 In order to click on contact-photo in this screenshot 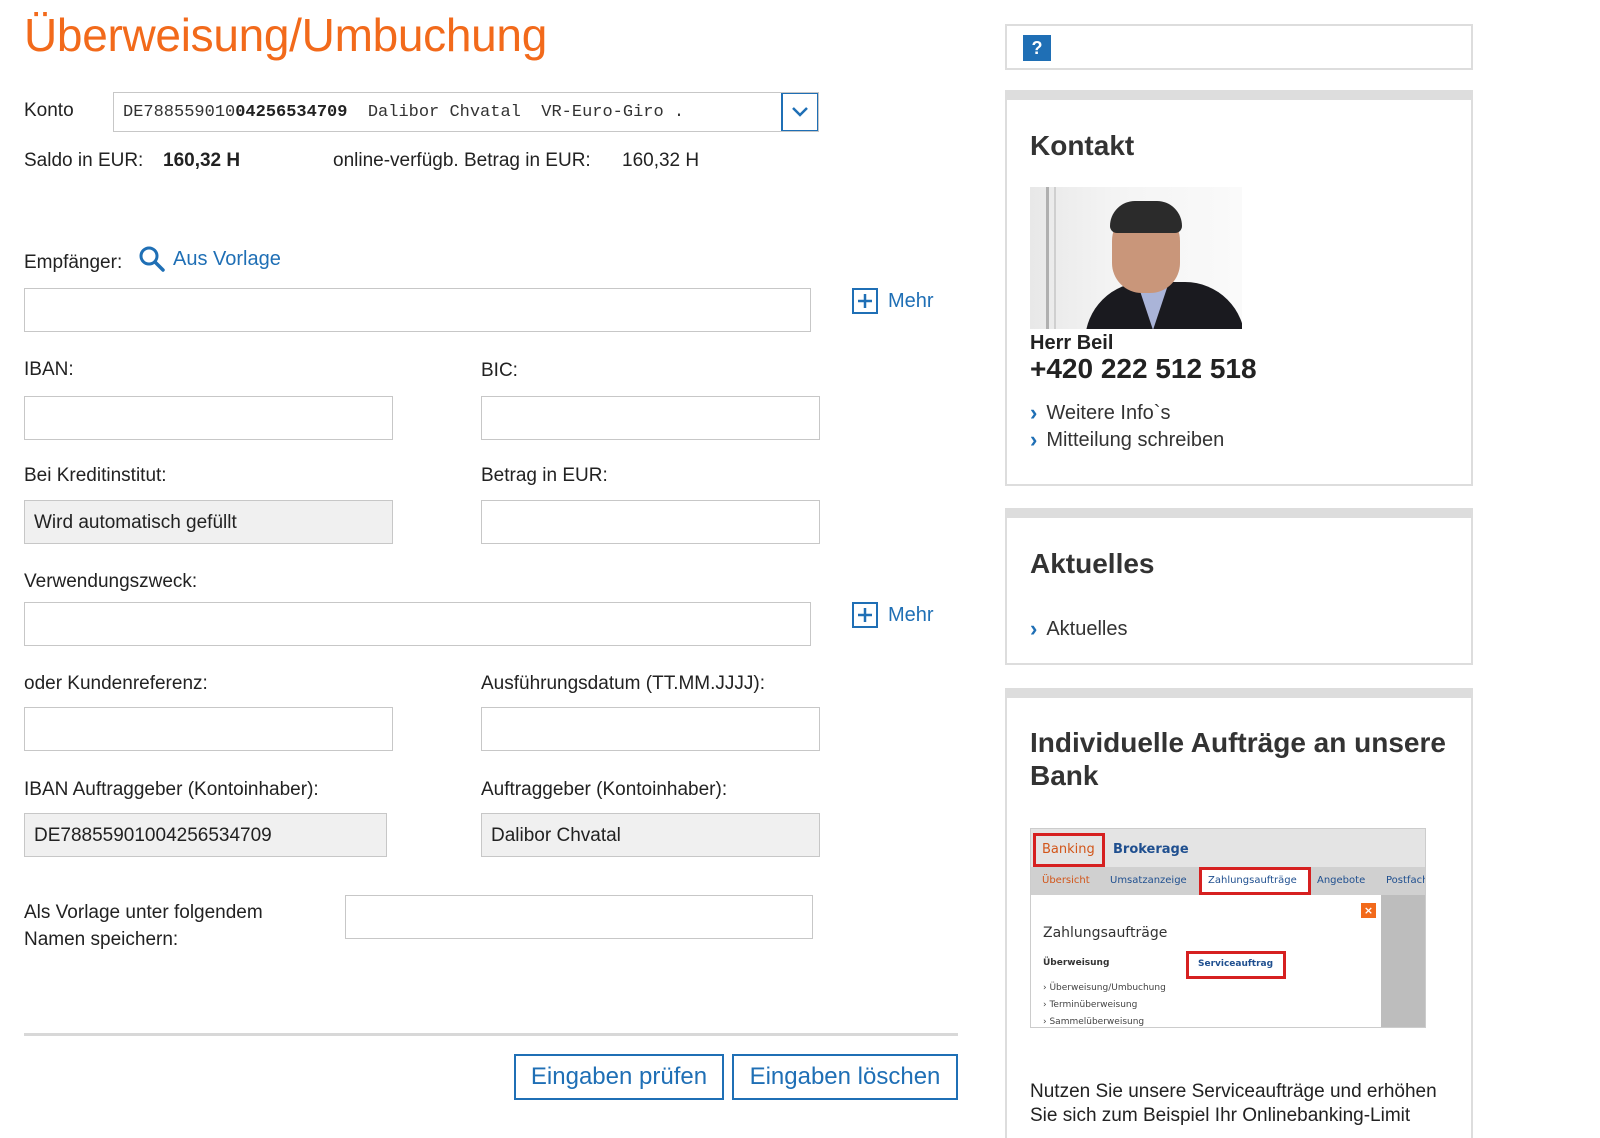, I will do `click(1136, 258)`.